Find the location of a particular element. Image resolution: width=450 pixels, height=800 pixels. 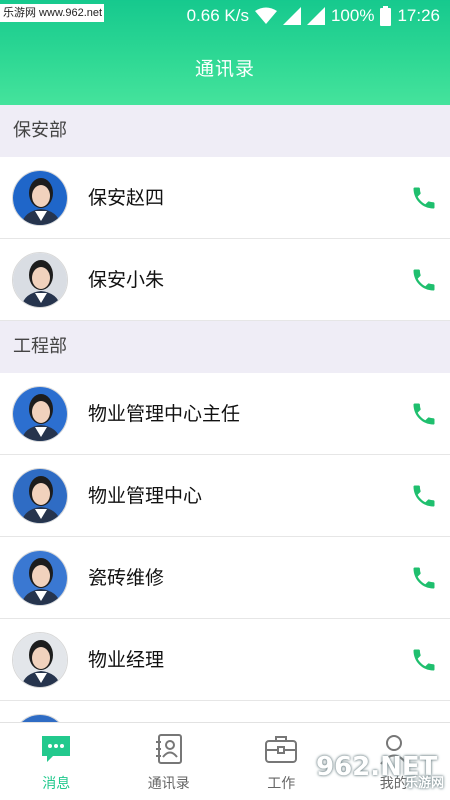

contact-row: 物业管理中心 is located at coordinates (225, 496).